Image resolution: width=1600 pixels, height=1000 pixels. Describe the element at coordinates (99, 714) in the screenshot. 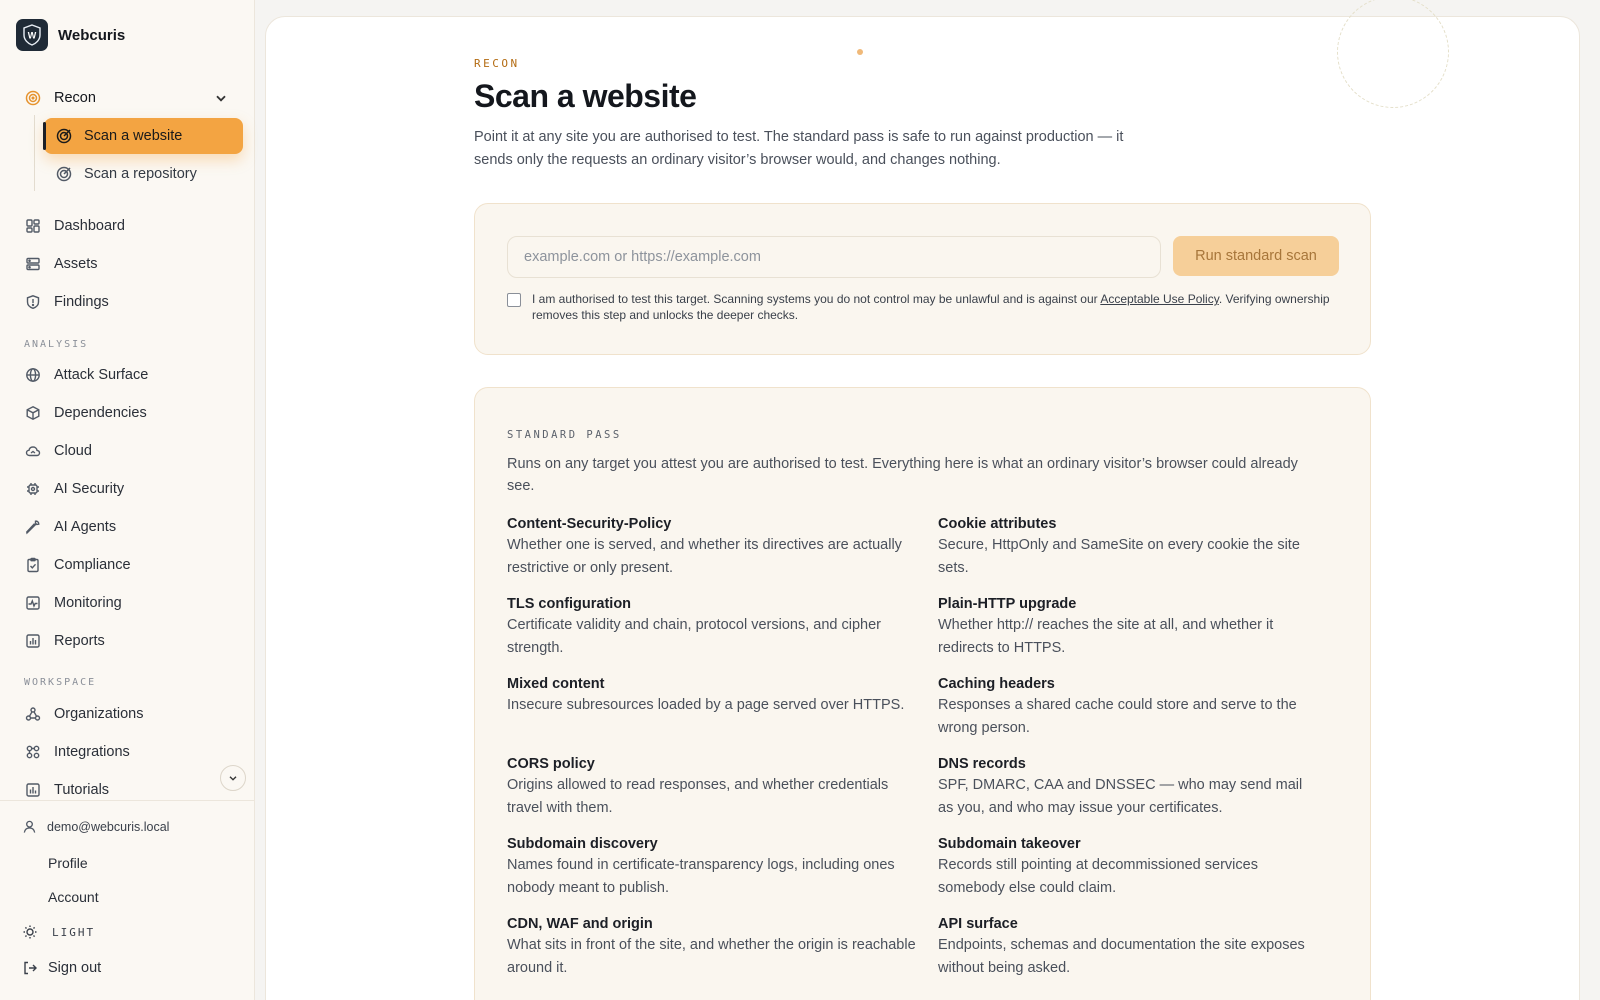

I see `nav-organizations-label: Organizations` at that location.